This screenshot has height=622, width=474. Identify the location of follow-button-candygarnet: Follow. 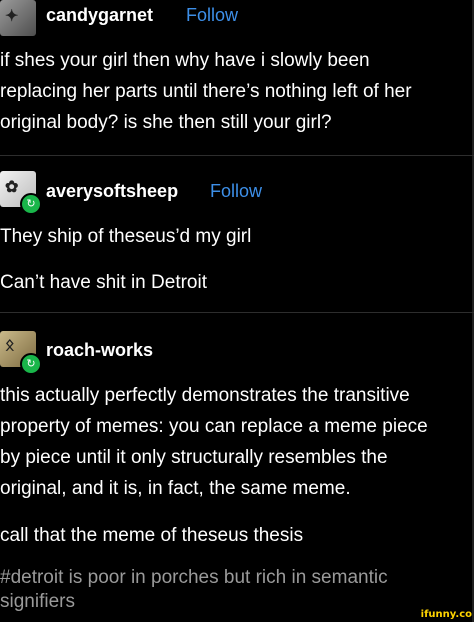
(212, 15).